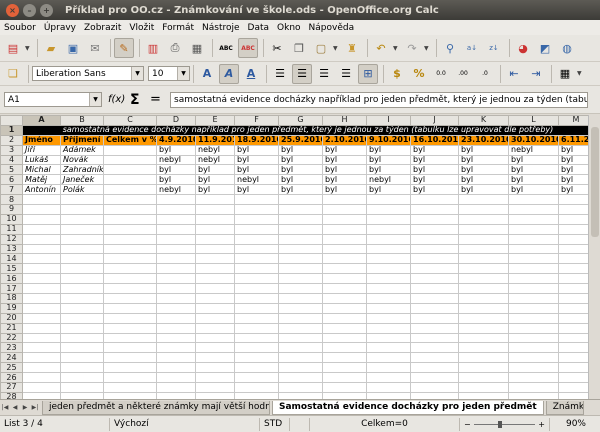 Image resolution: width=600 pixels, height=432 pixels. Describe the element at coordinates (11, 308) in the screenshot. I see `row-header: 19` at that location.